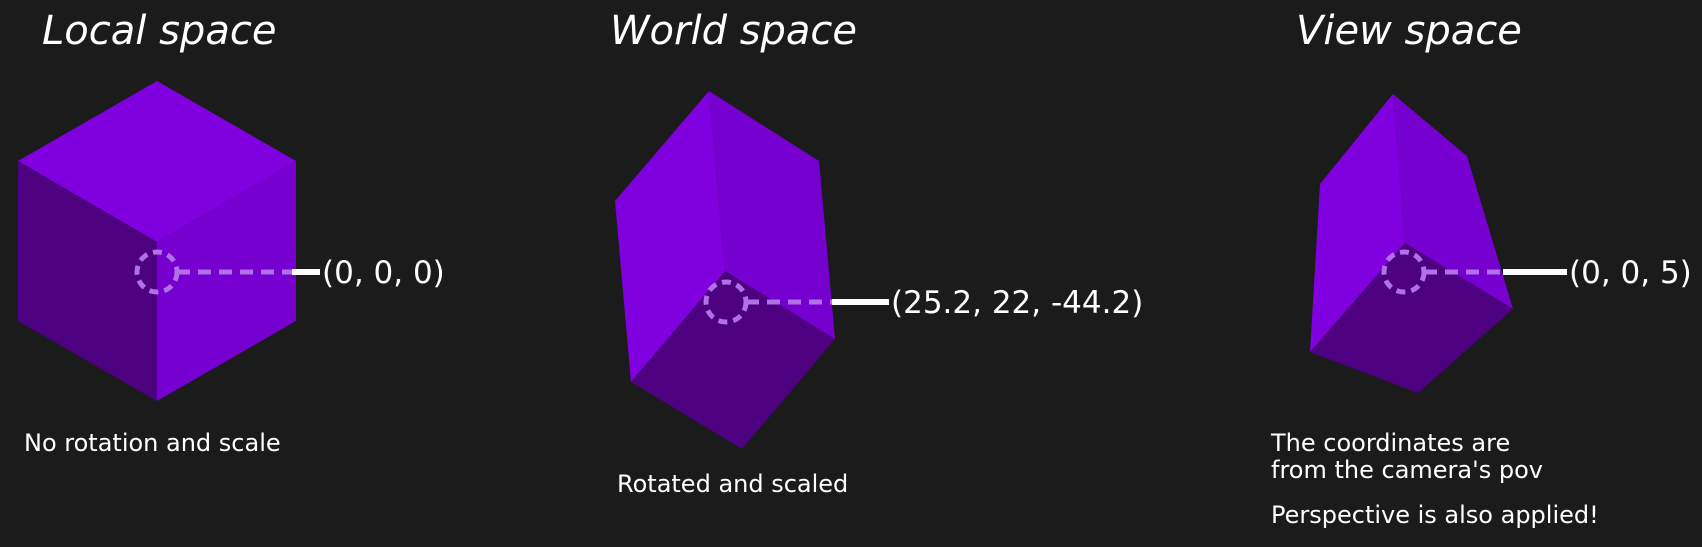  Describe the element at coordinates (725, 270) in the screenshot. I see `world-space-cube` at that location.